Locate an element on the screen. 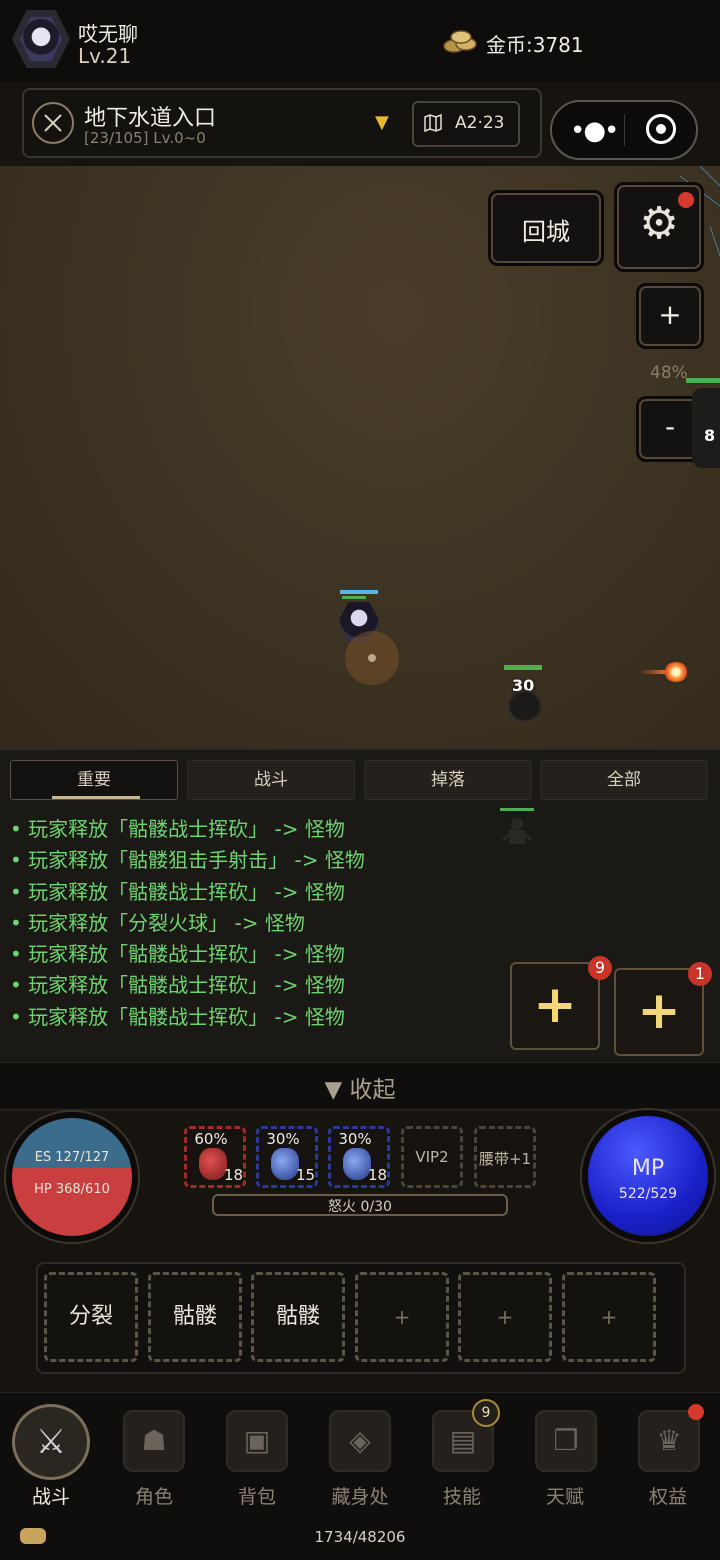 The height and width of the screenshot is (1560, 720). skeleton-minion-icon is located at coordinates (517, 826).